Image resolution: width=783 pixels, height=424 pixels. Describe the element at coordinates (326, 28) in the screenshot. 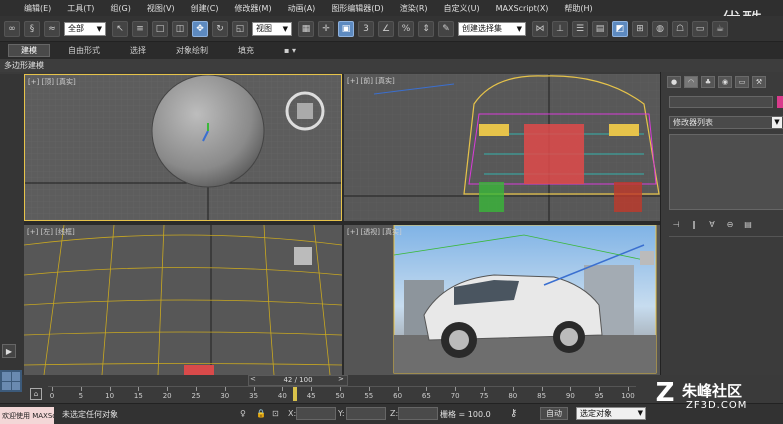

I see `select-manipulate-icon: ✛` at that location.